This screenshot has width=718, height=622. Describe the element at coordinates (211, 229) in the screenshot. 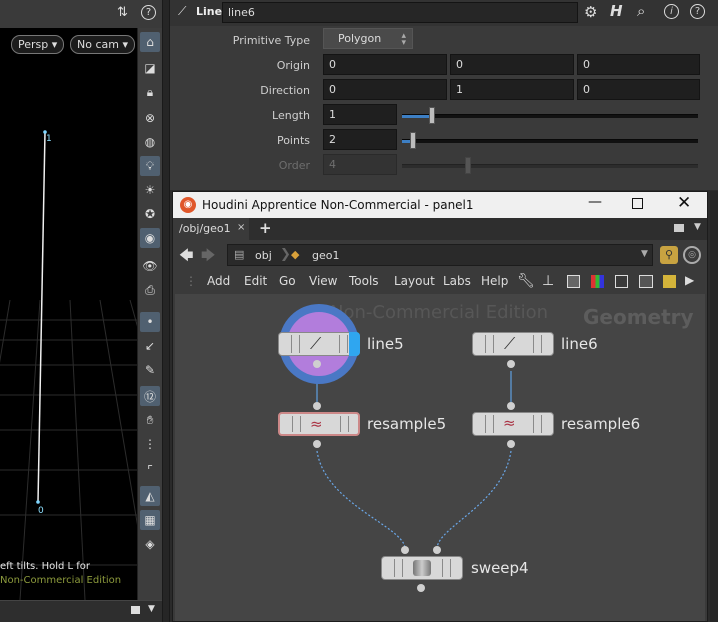

I see `tab-obj-geo1: /obj/geo1 ×` at that location.